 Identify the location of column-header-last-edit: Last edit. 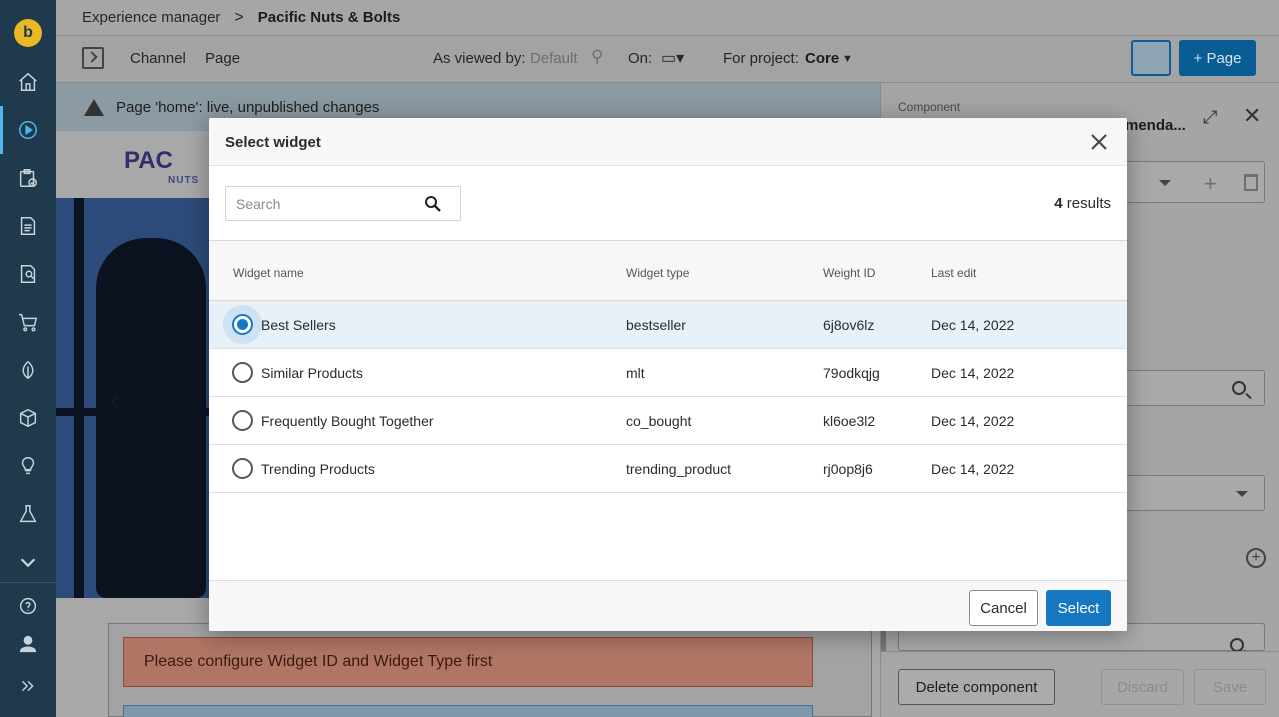
(953, 273).